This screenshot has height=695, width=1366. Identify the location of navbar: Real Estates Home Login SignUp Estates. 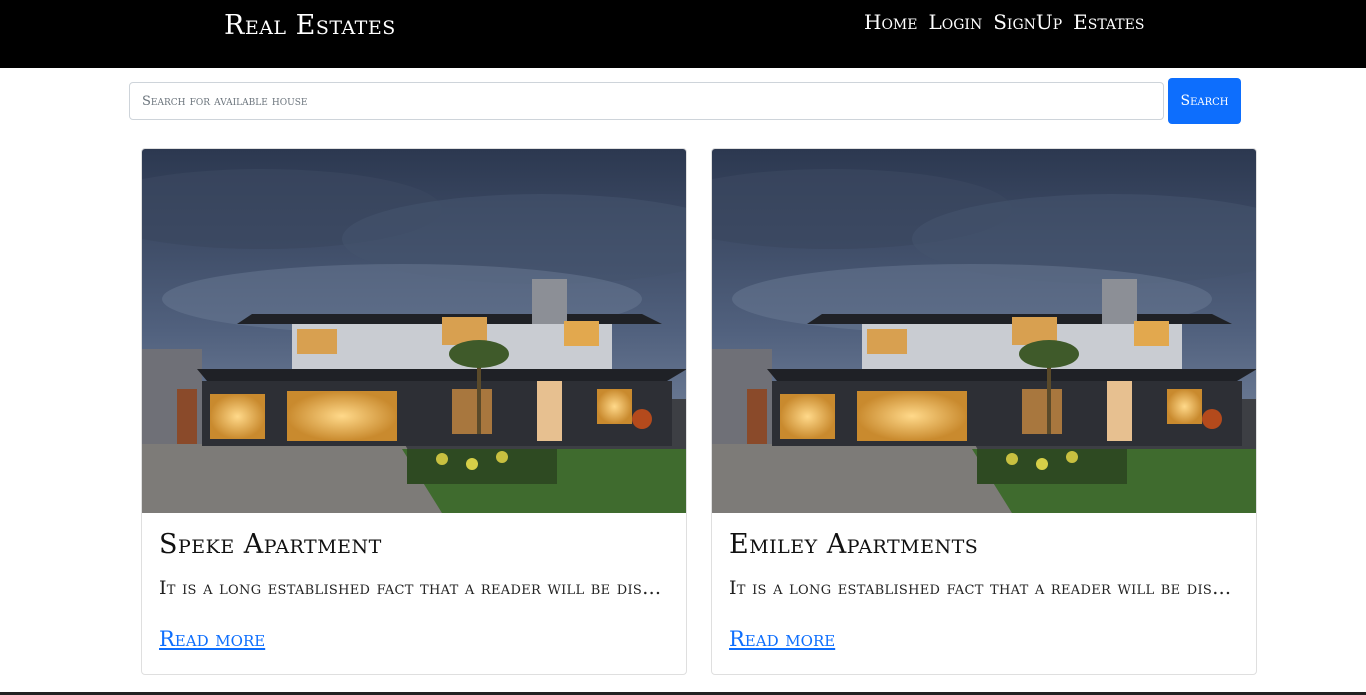
(683, 34).